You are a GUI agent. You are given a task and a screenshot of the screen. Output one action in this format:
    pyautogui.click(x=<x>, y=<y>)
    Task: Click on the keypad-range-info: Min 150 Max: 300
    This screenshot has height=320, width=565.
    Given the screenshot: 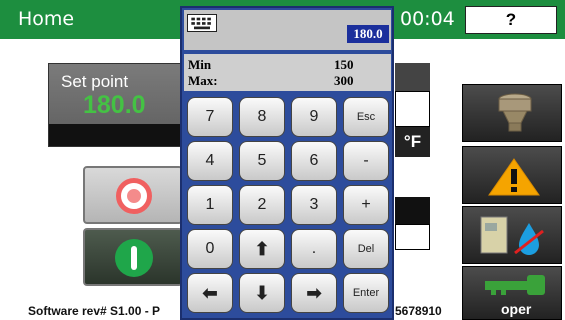 What is the action you would take?
    pyautogui.click(x=287, y=72)
    